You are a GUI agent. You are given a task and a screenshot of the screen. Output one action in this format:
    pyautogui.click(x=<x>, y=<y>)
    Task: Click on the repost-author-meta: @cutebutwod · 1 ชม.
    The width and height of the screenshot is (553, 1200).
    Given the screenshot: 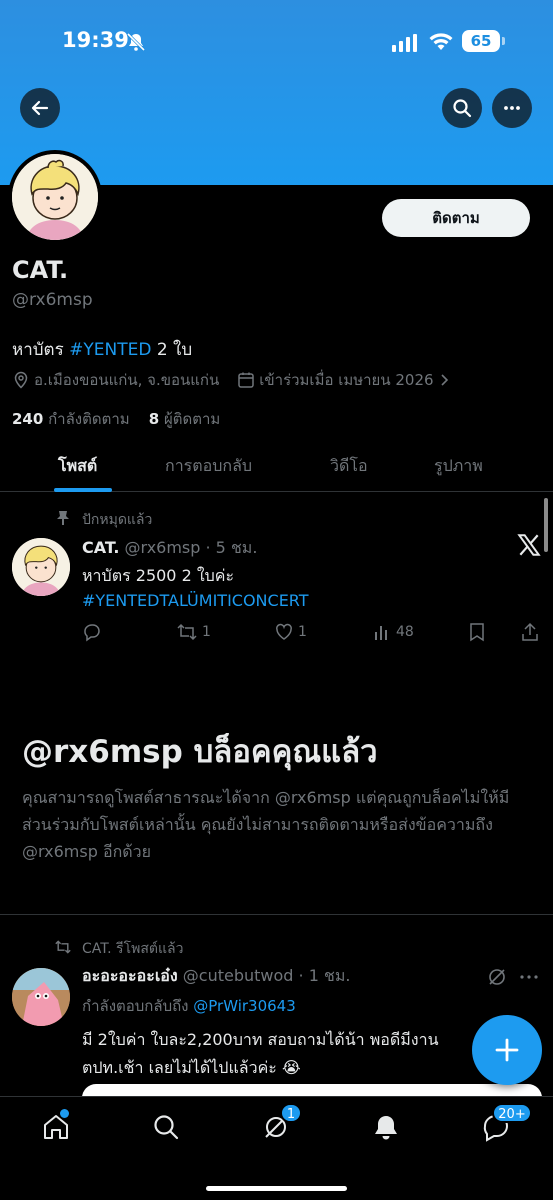 What is the action you would take?
    pyautogui.click(x=264, y=975)
    